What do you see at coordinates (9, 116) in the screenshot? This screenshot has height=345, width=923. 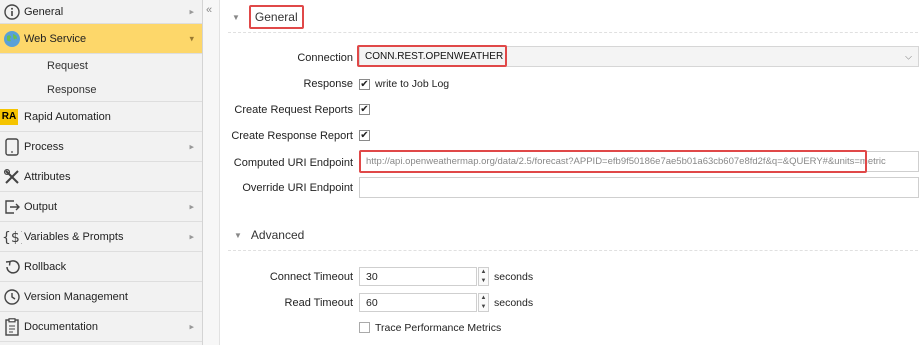 I see `ra-badge-icon: RA` at bounding box center [9, 116].